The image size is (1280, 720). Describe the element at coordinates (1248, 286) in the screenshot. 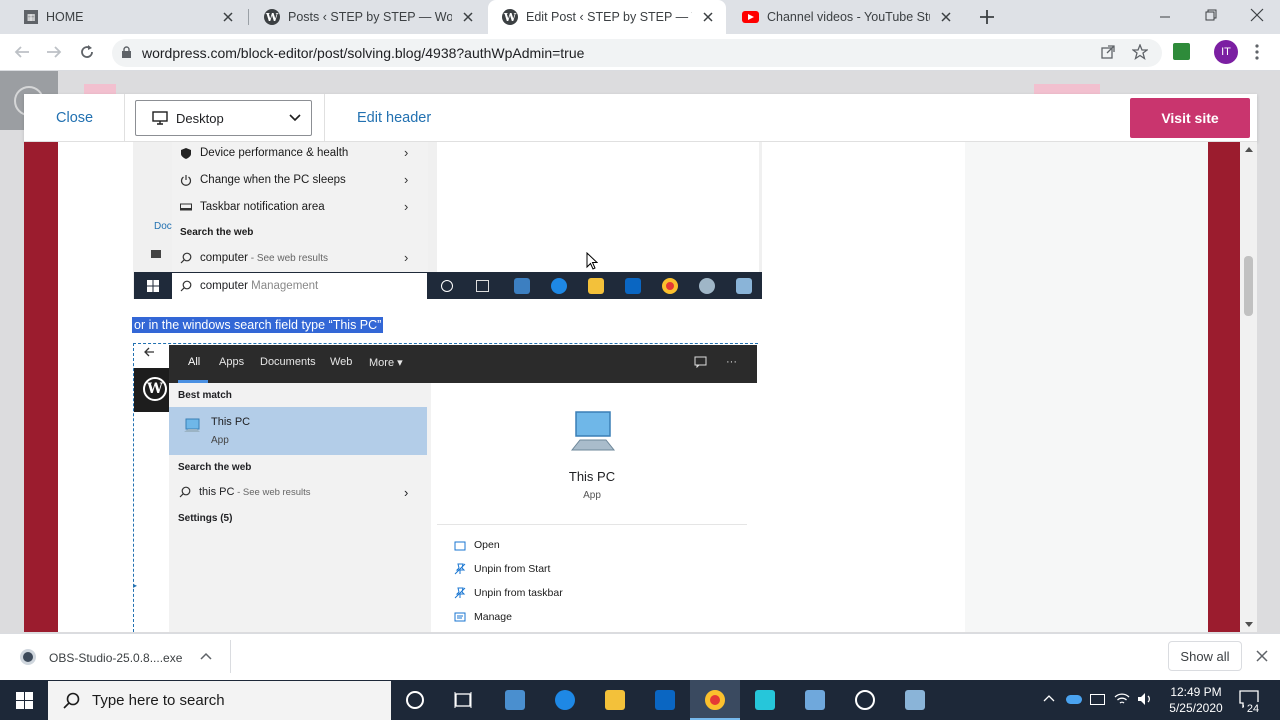

I see `scrollbar-thumb` at that location.